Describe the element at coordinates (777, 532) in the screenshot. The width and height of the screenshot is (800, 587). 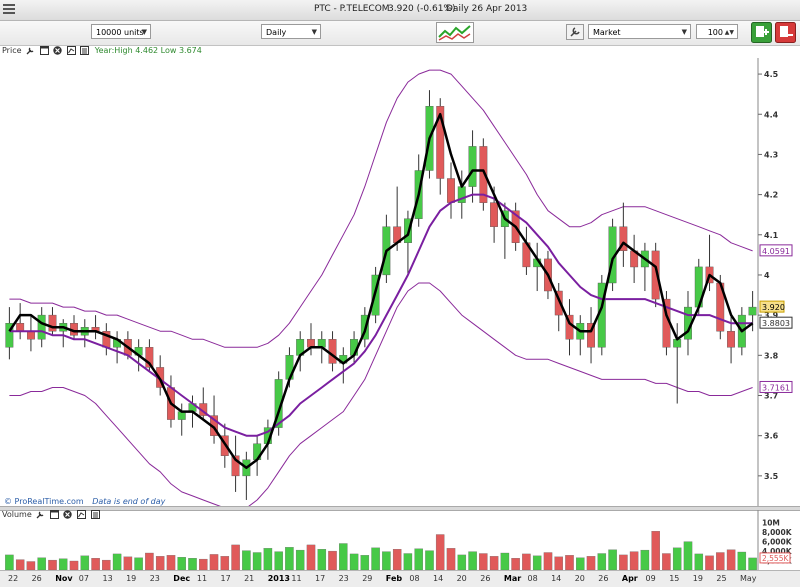
I see `volume-tick-label: 8,000K` at that location.